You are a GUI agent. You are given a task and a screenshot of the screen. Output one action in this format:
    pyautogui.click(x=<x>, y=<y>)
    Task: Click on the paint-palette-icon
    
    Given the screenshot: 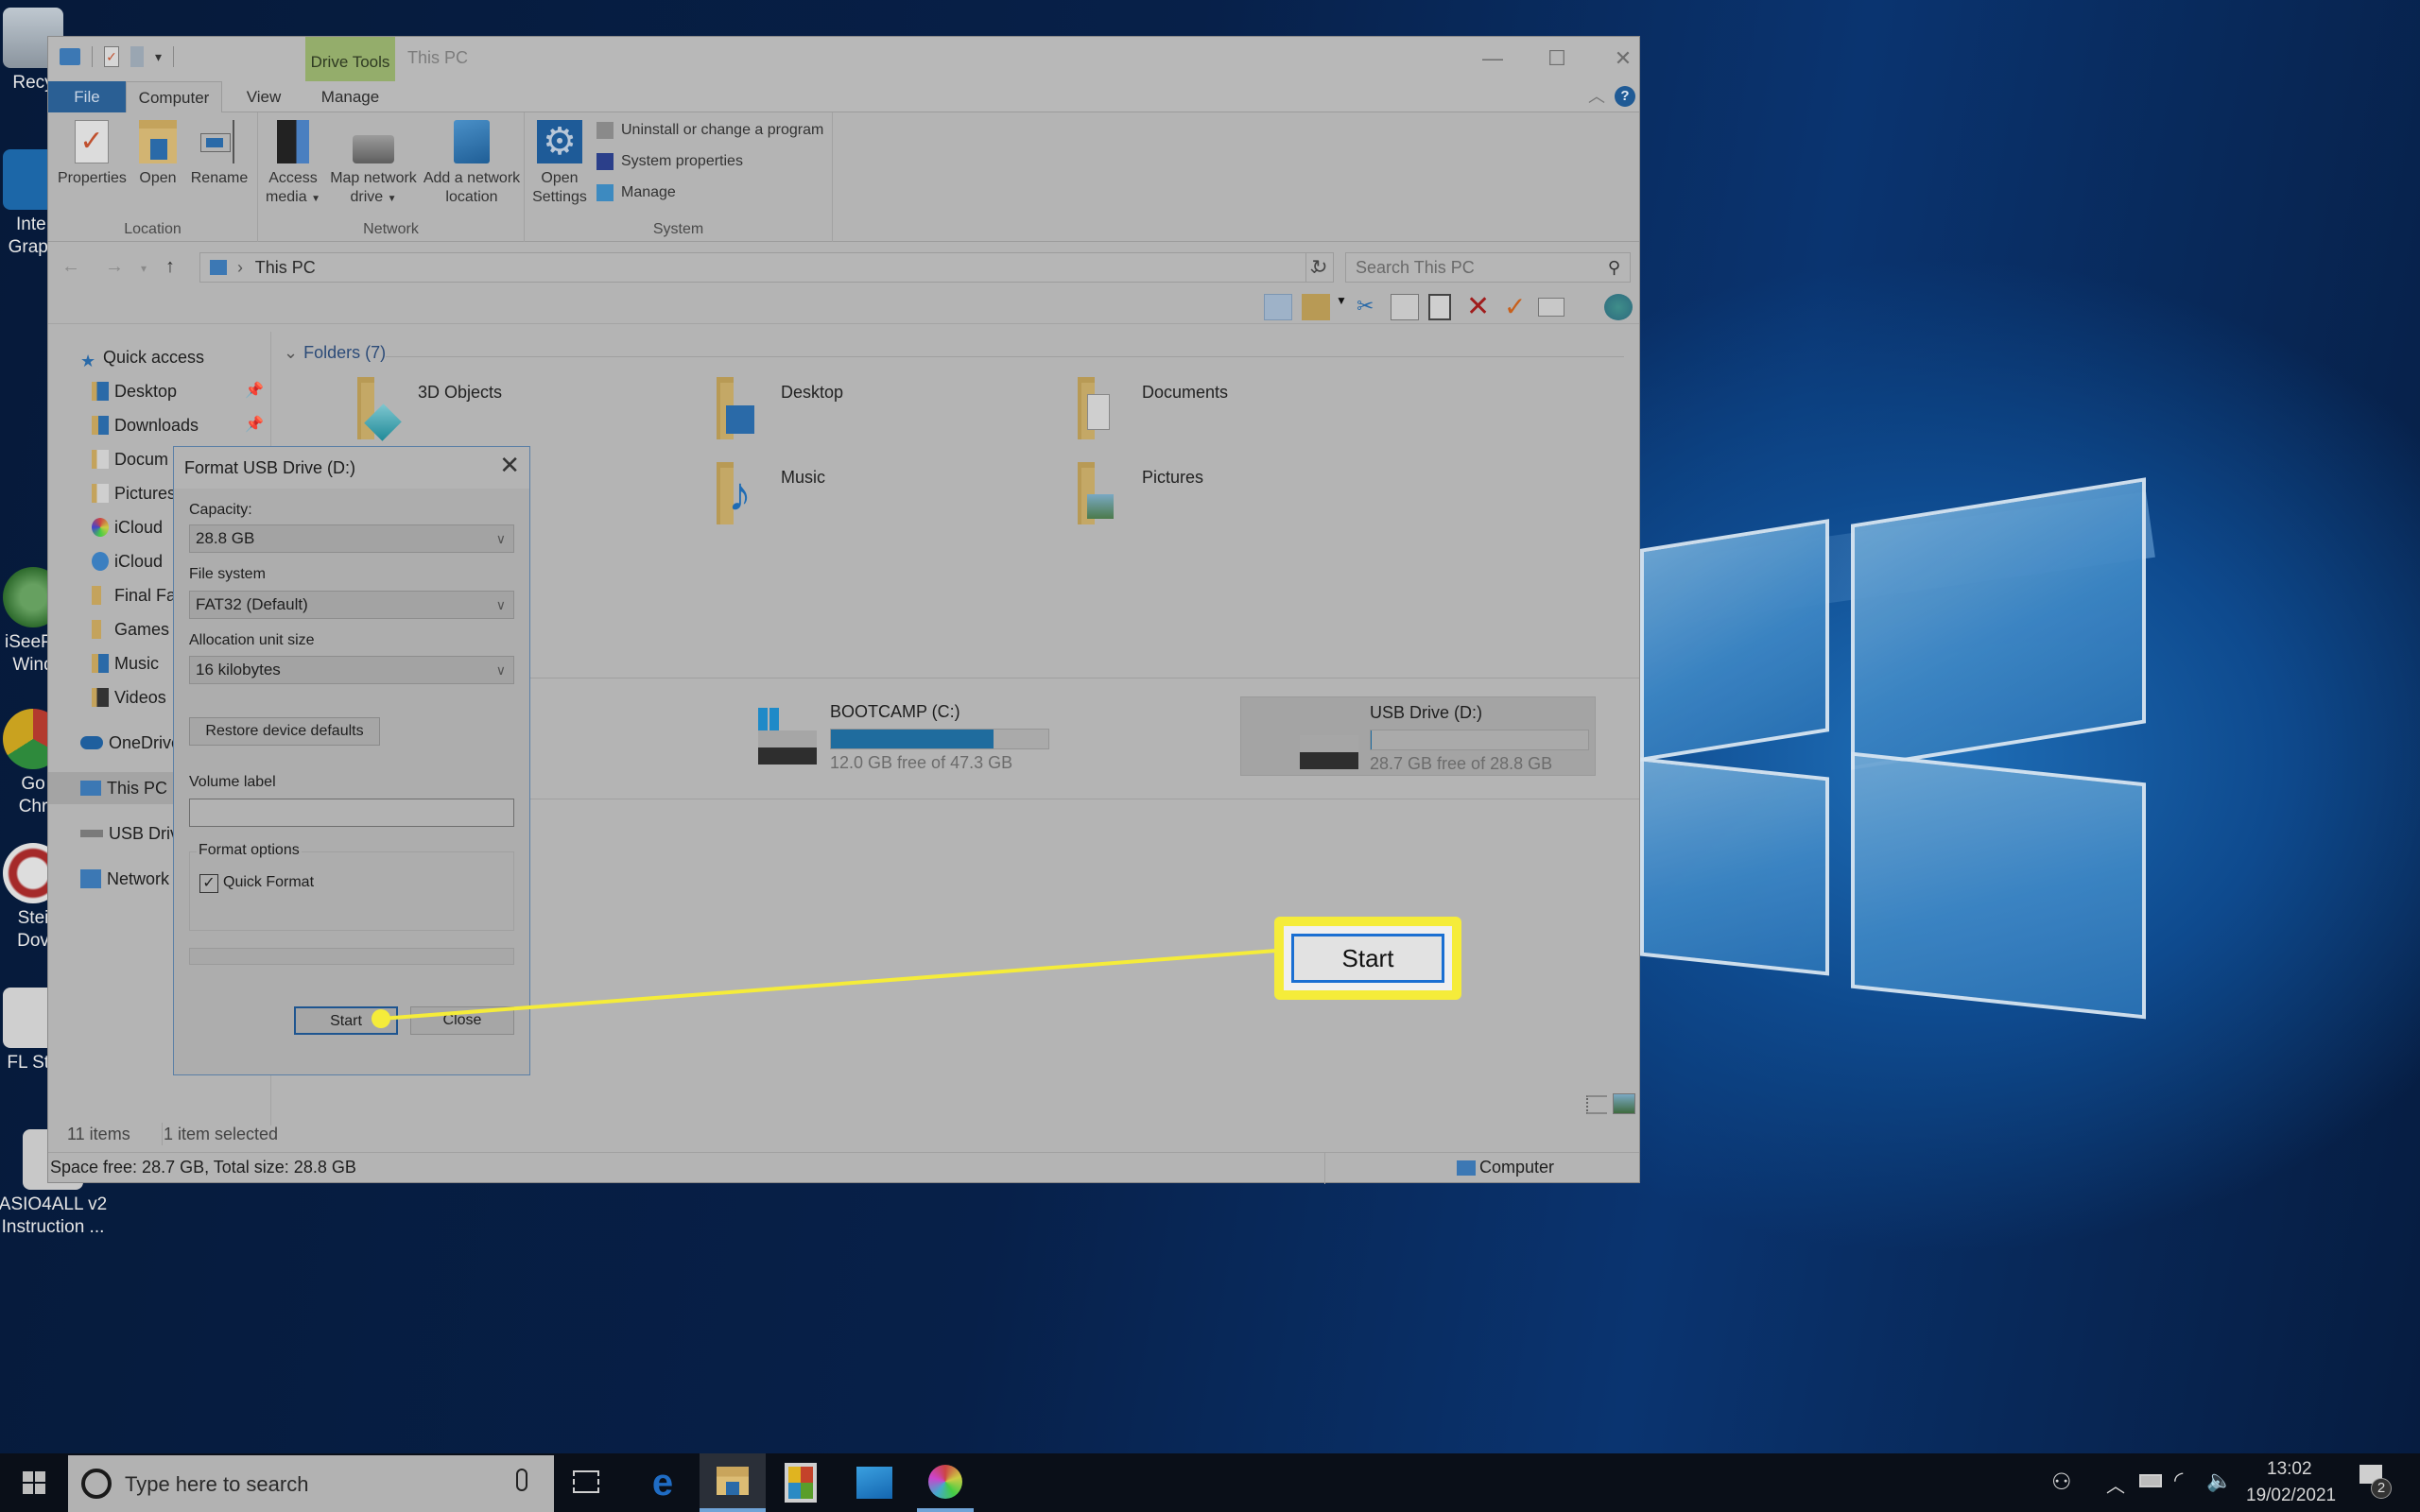 What is the action you would take?
    pyautogui.click(x=945, y=1482)
    